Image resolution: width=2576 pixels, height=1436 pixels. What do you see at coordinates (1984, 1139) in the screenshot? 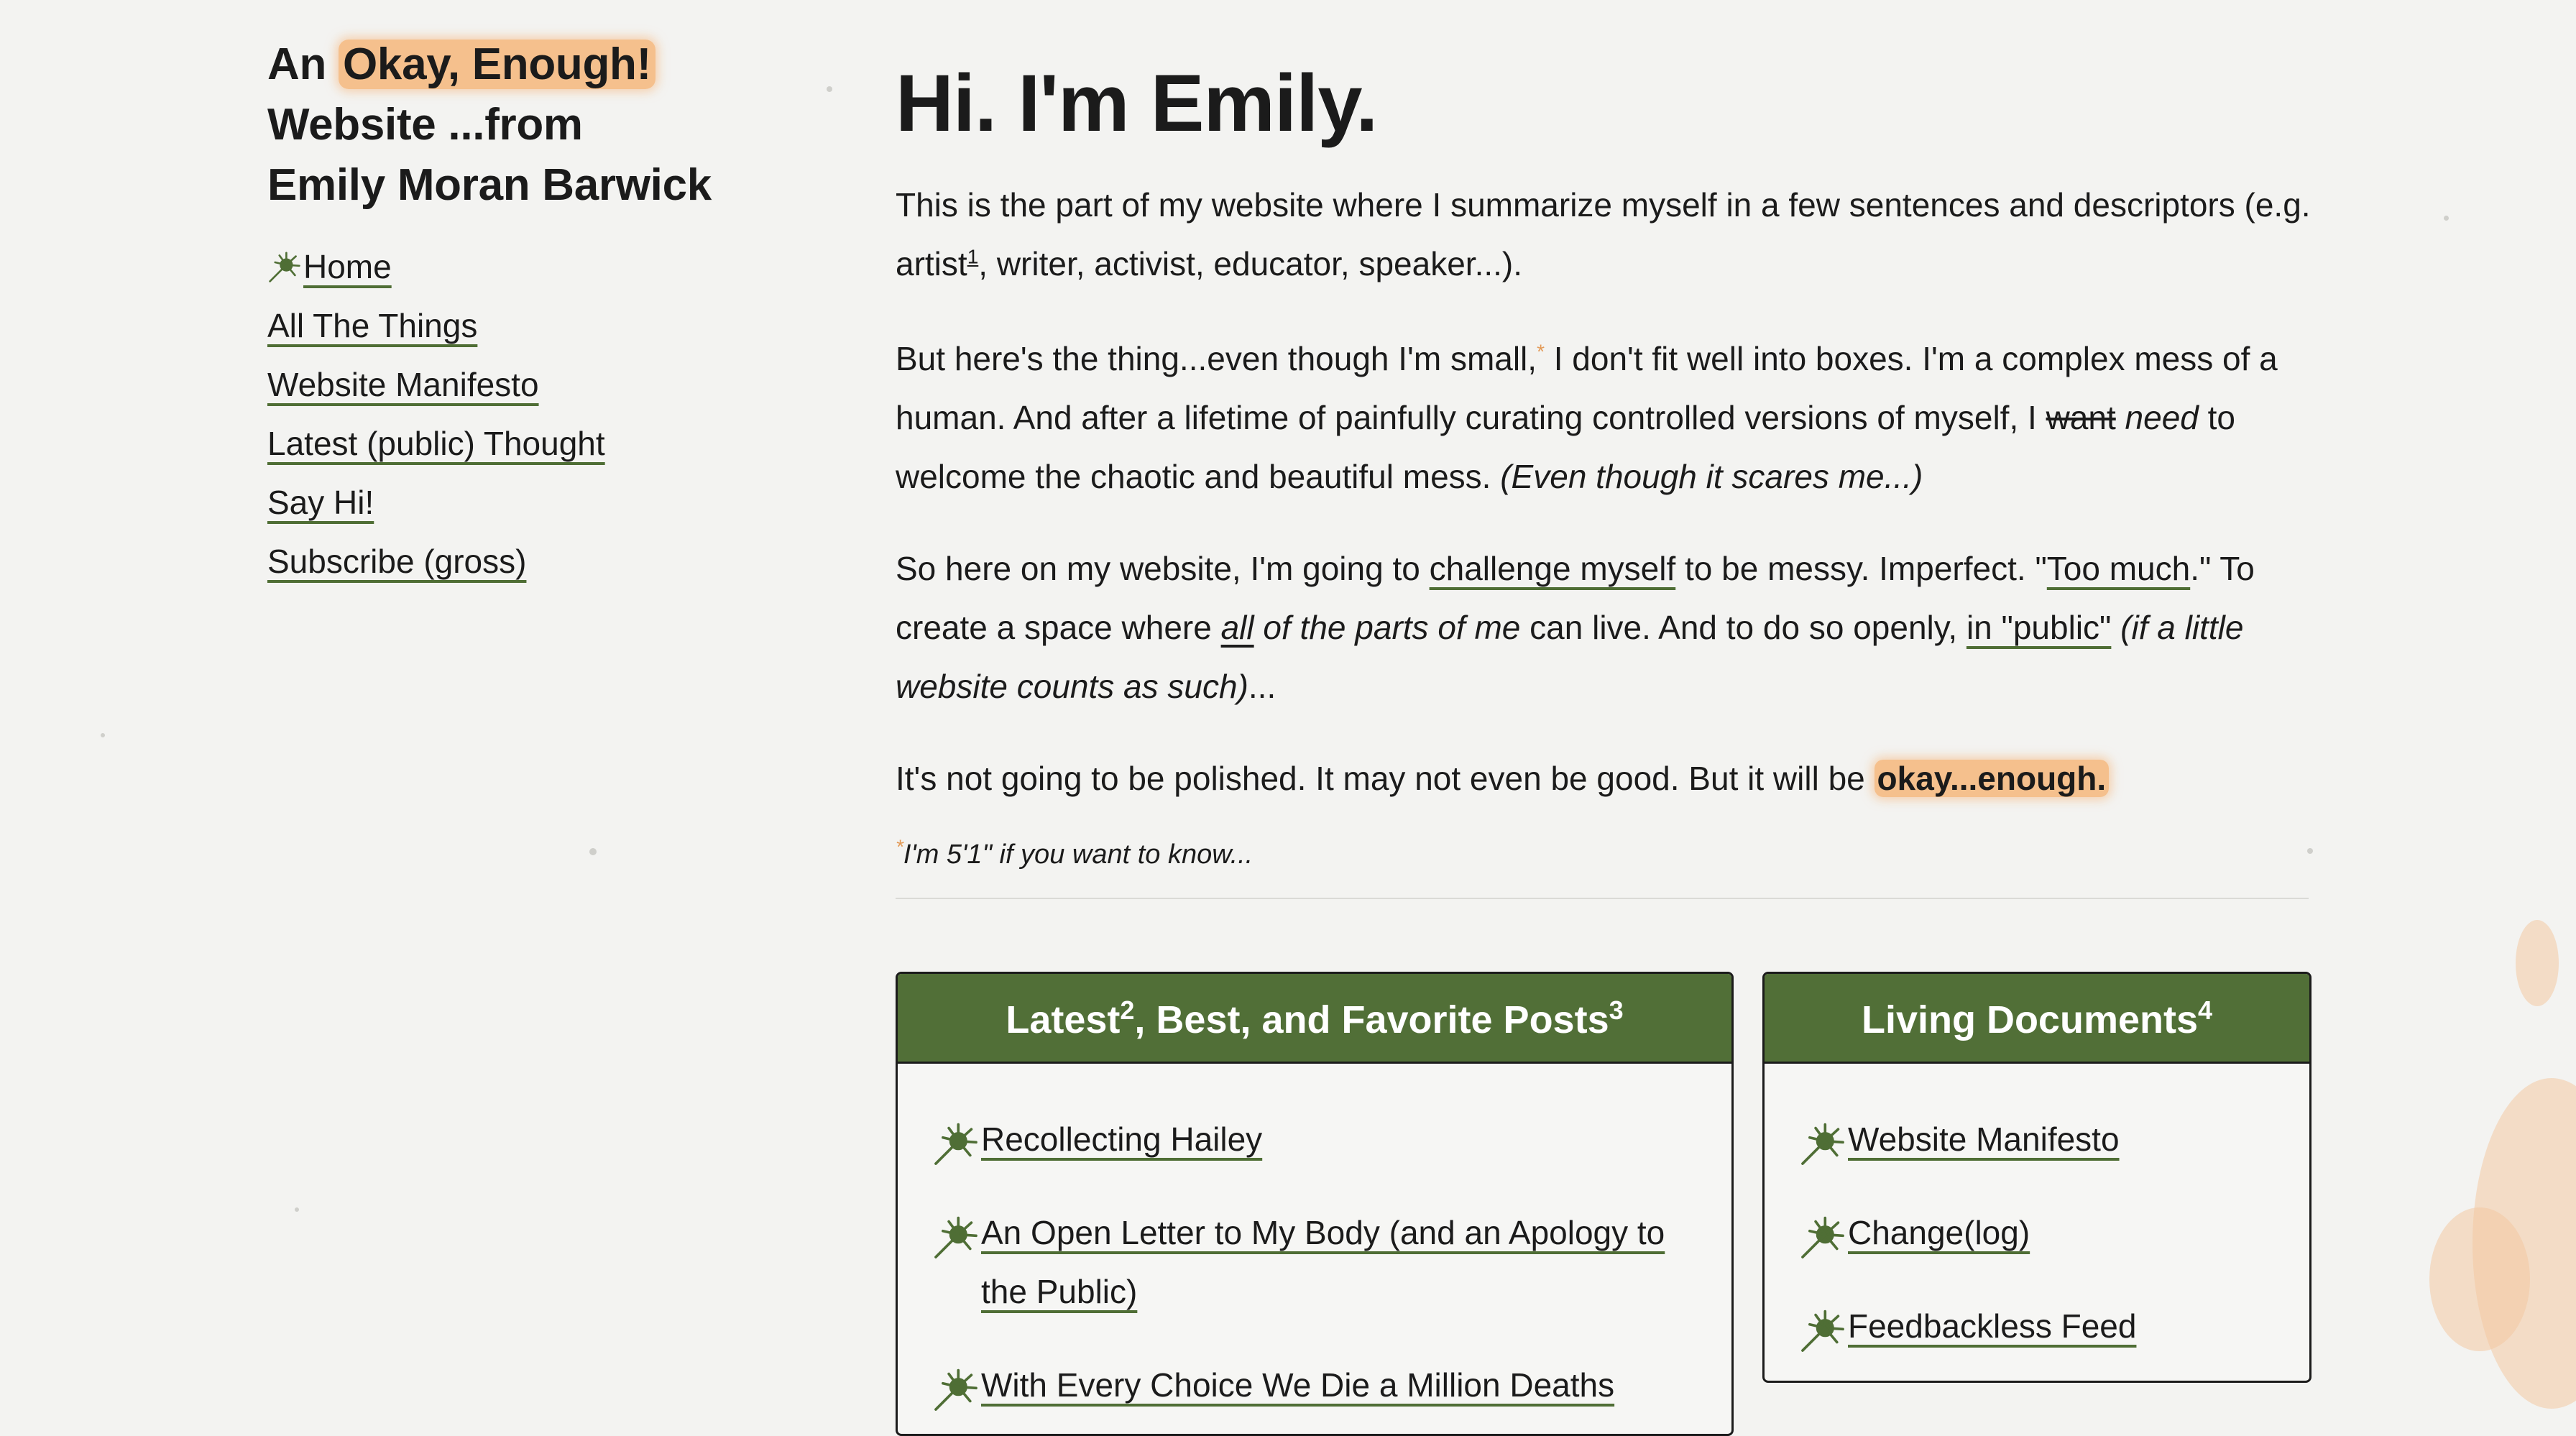
I see `doc-link-website-manifesto: Website Manifesto` at bounding box center [1984, 1139].